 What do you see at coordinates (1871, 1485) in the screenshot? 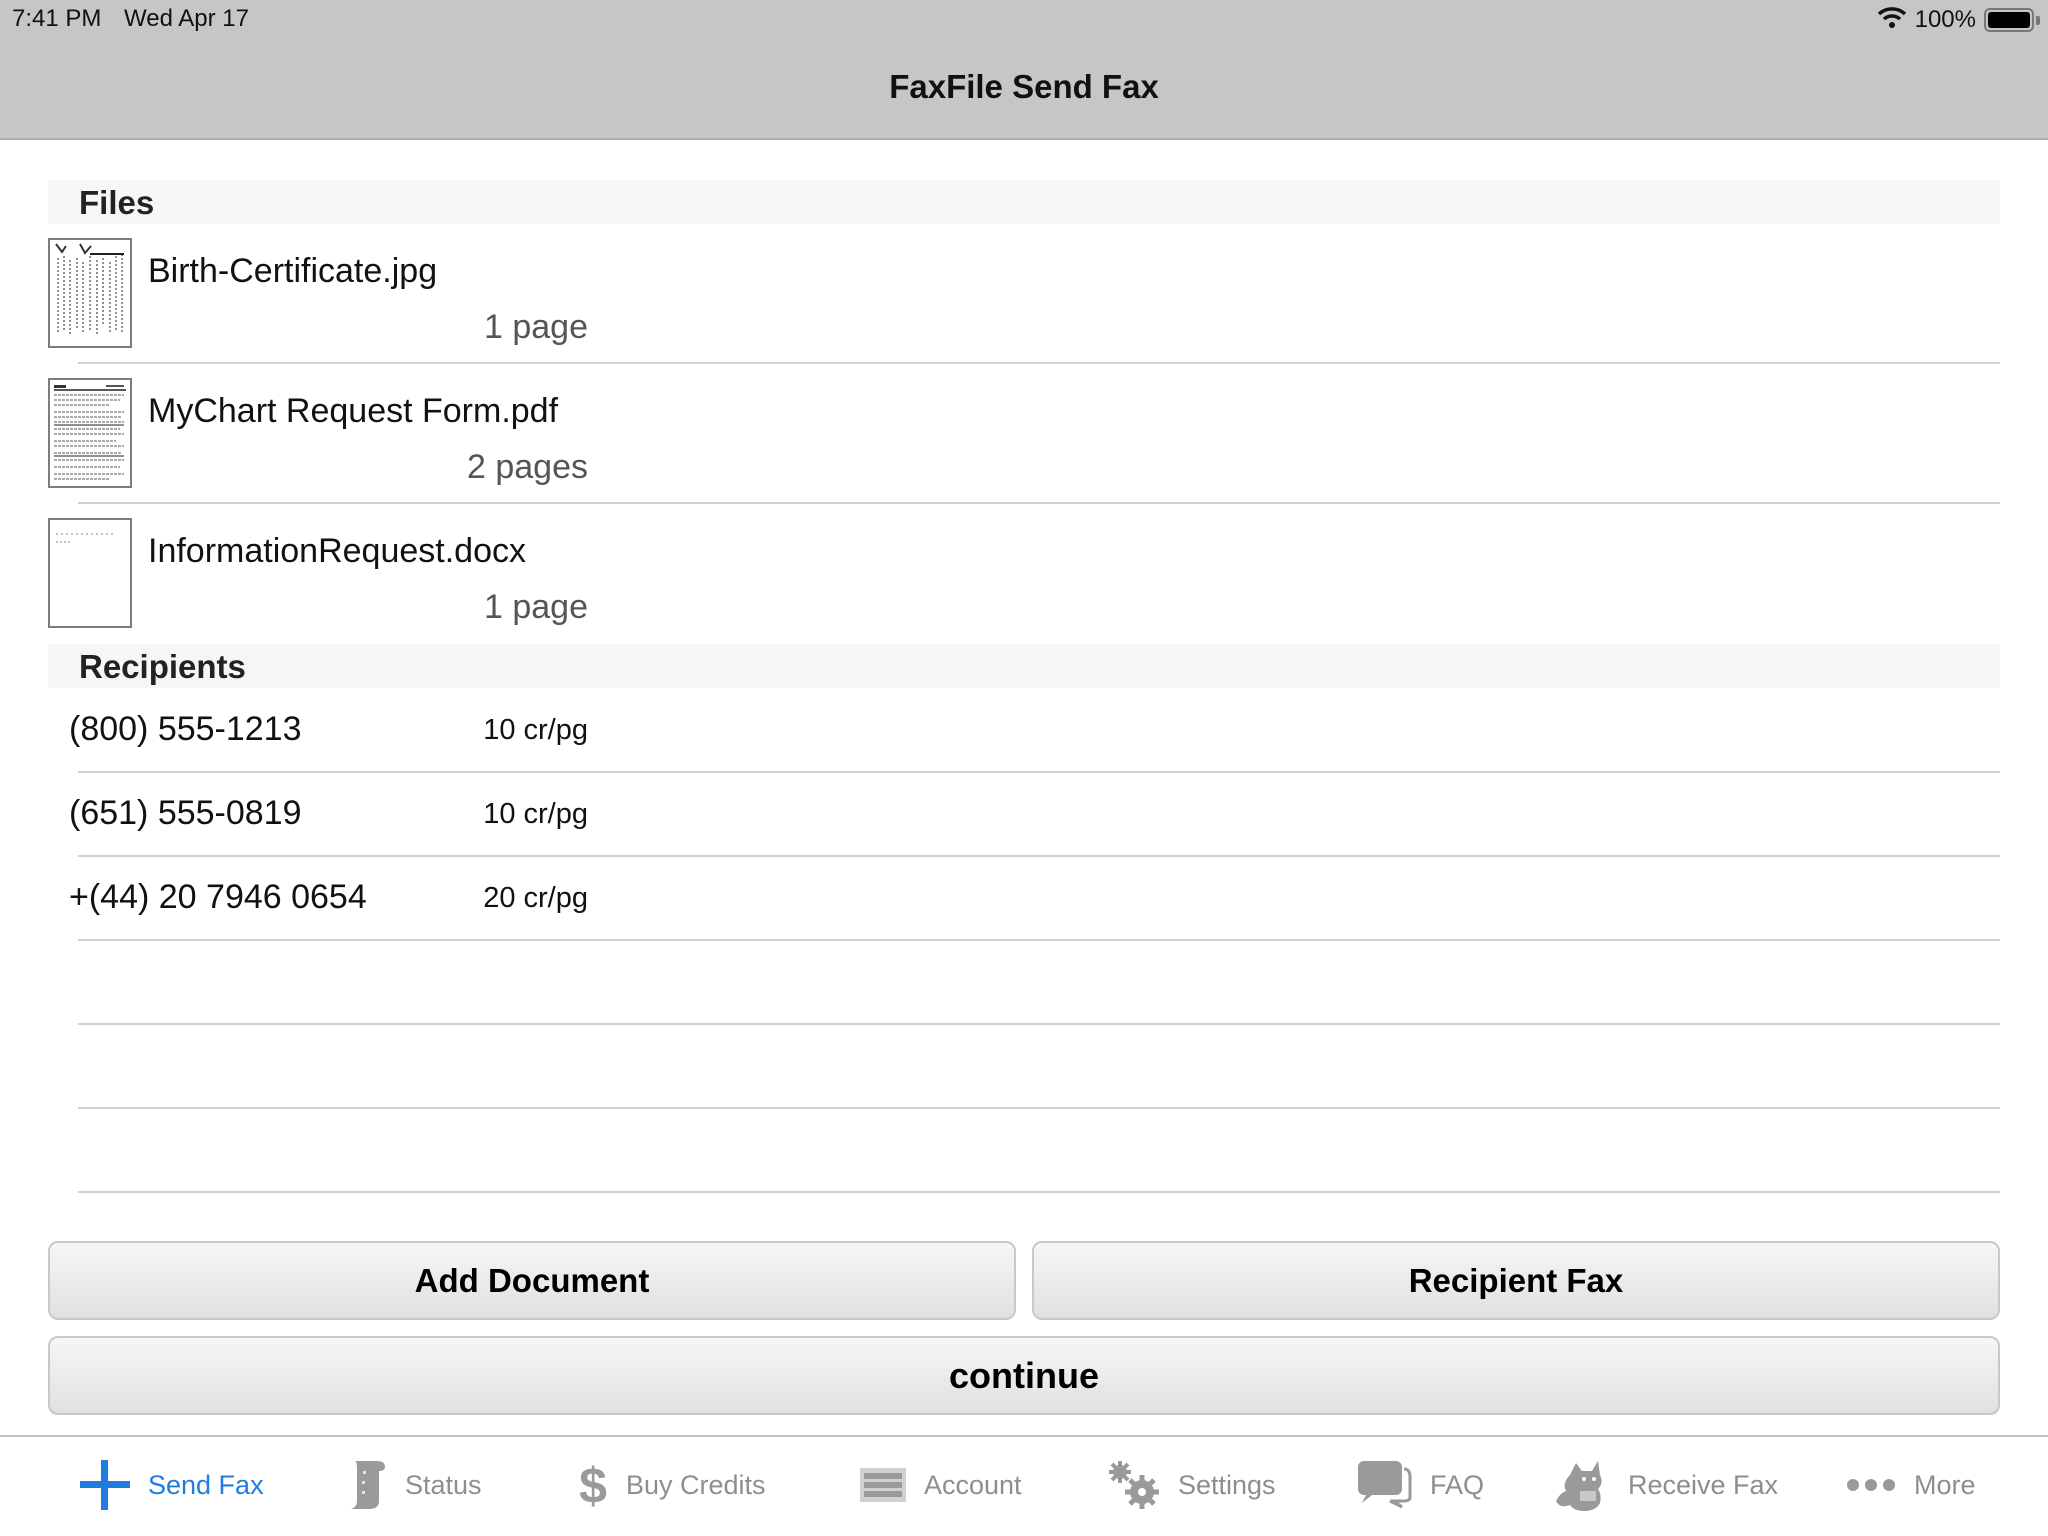
I see `more-dots-icon` at bounding box center [1871, 1485].